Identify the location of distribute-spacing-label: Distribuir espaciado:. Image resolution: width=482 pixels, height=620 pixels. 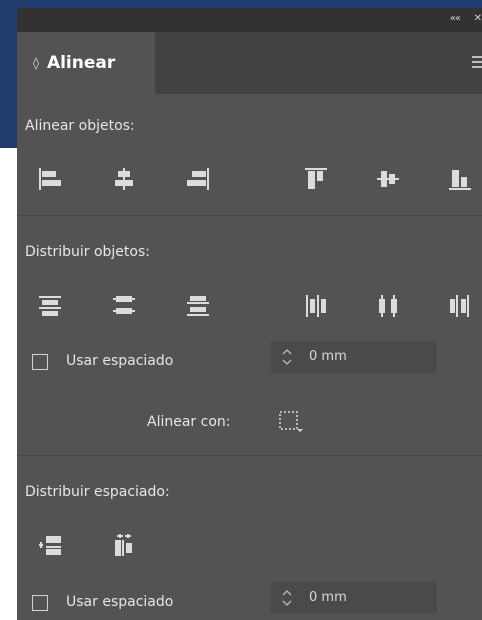
(97, 492).